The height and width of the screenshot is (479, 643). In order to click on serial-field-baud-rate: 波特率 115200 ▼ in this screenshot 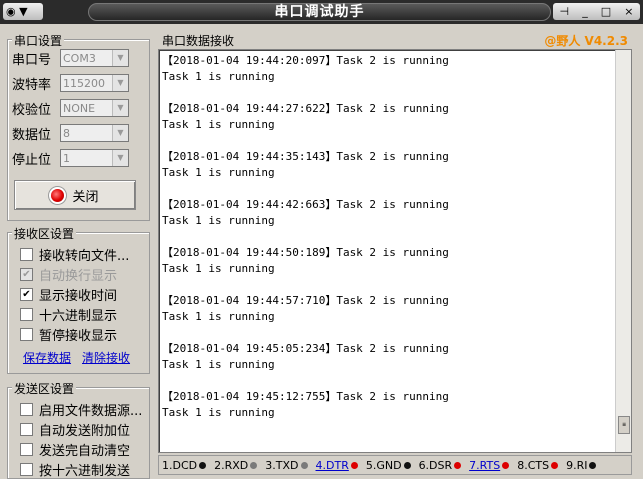, I will do `click(70, 83)`.